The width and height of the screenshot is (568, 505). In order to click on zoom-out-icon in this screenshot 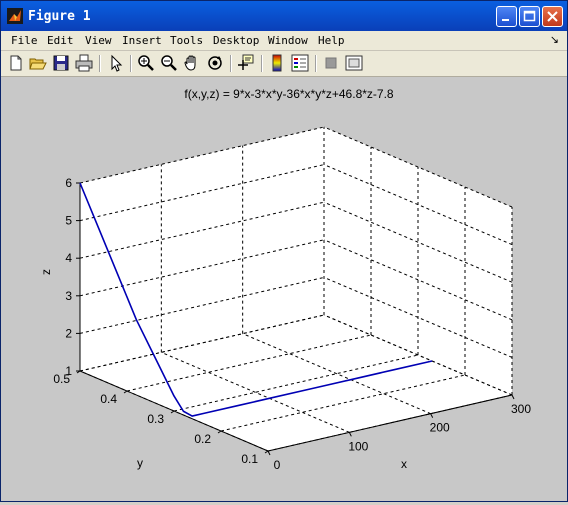, I will do `click(169, 63)`.